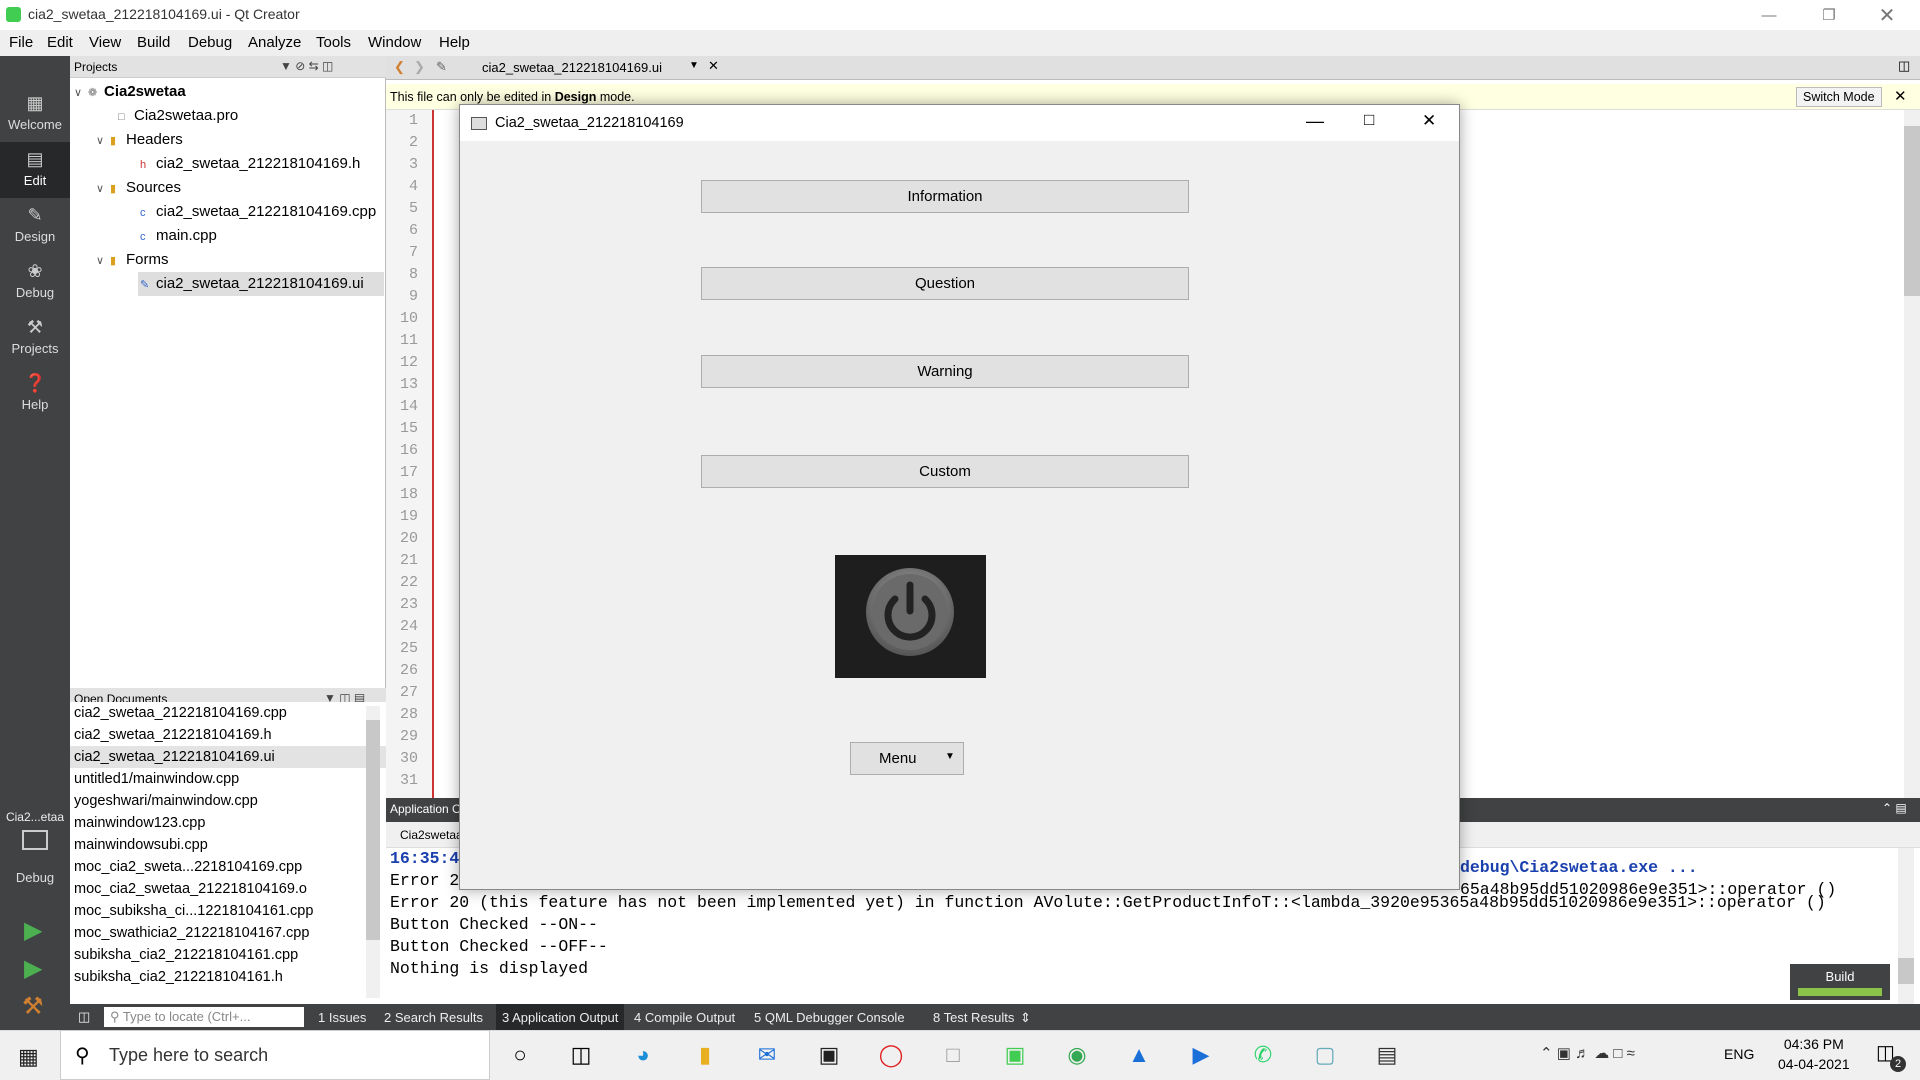 This screenshot has height=1080, width=1920. I want to click on warning-button: Warning, so click(945, 371).